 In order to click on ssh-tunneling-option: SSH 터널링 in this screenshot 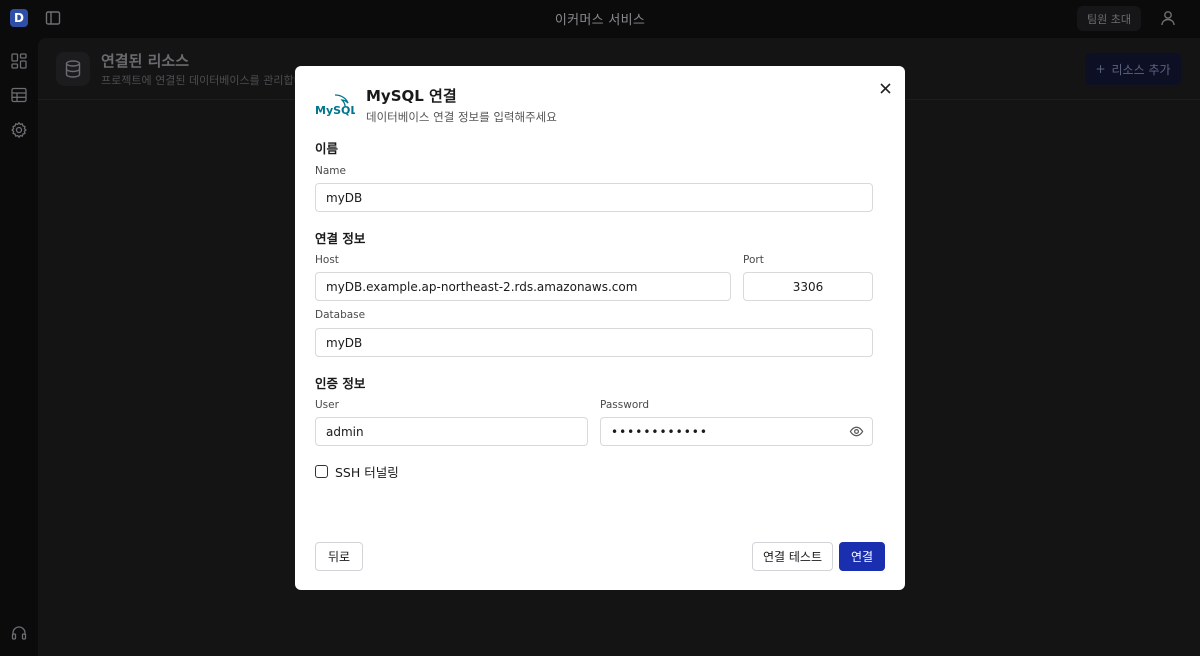, I will do `click(357, 471)`.